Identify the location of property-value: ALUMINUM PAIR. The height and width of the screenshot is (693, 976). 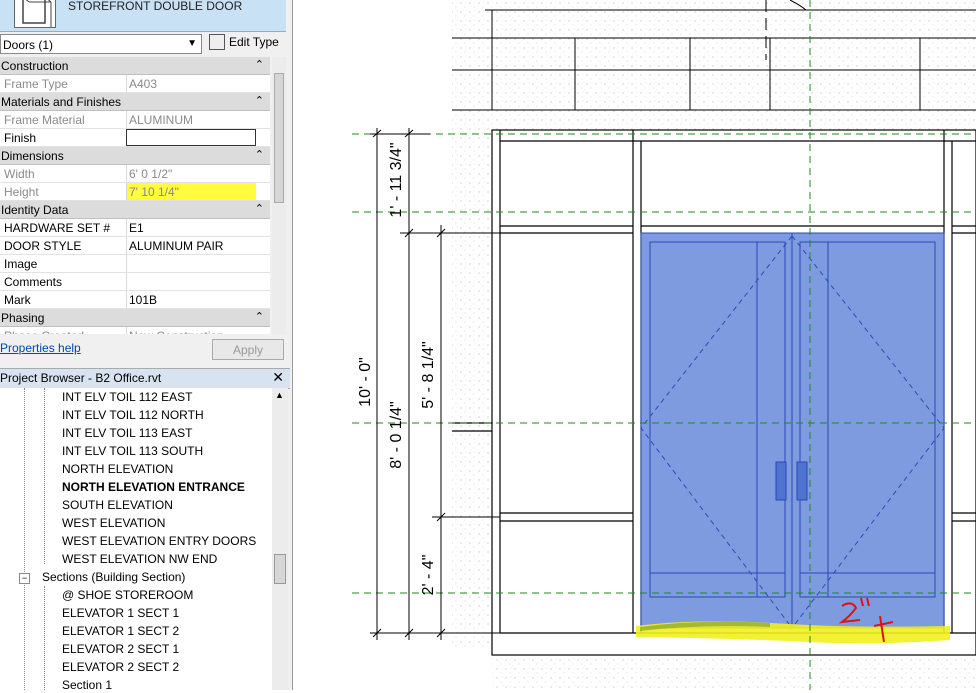
(191, 245).